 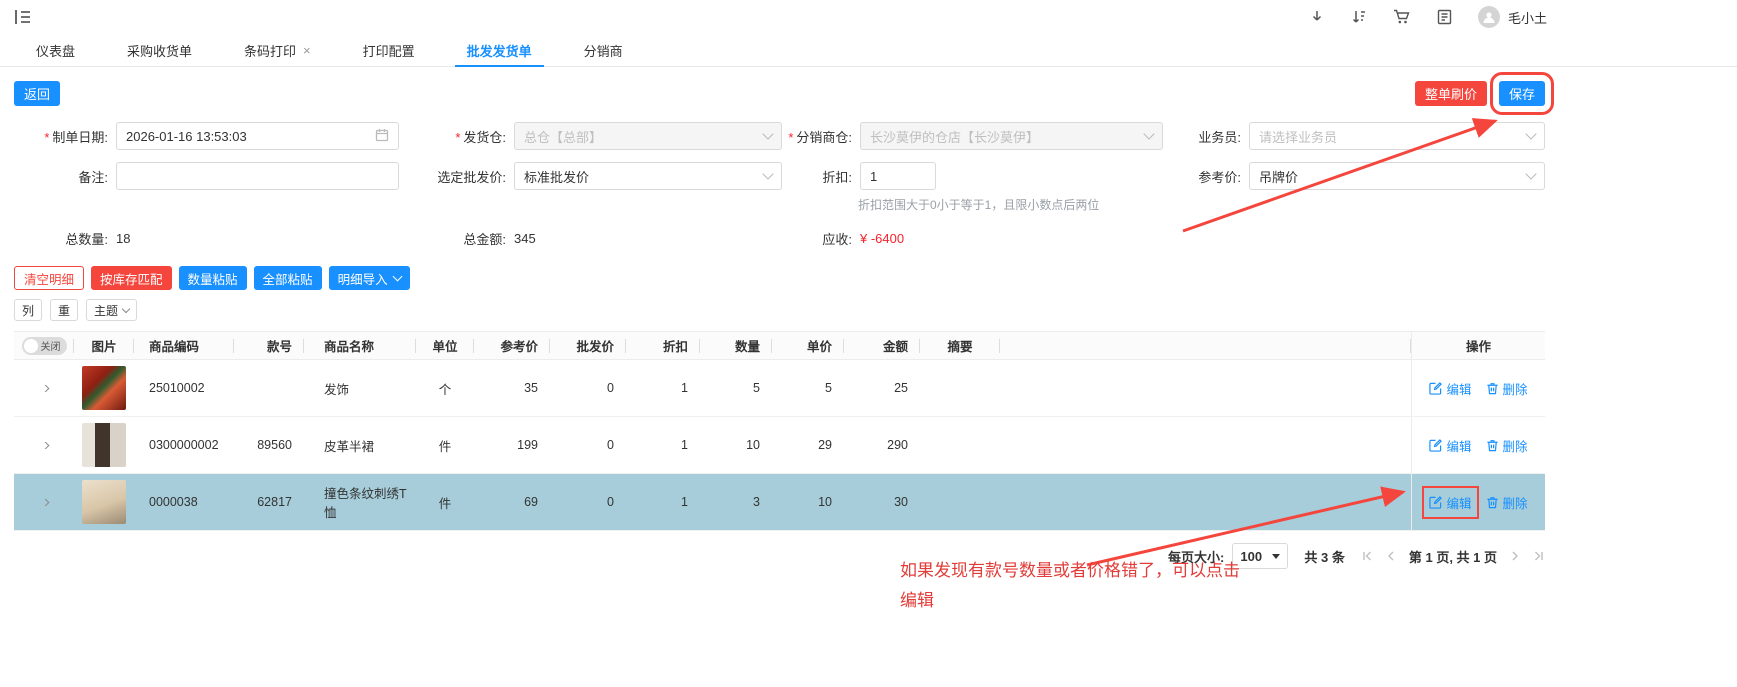 I want to click on discount-input, so click(x=898, y=176).